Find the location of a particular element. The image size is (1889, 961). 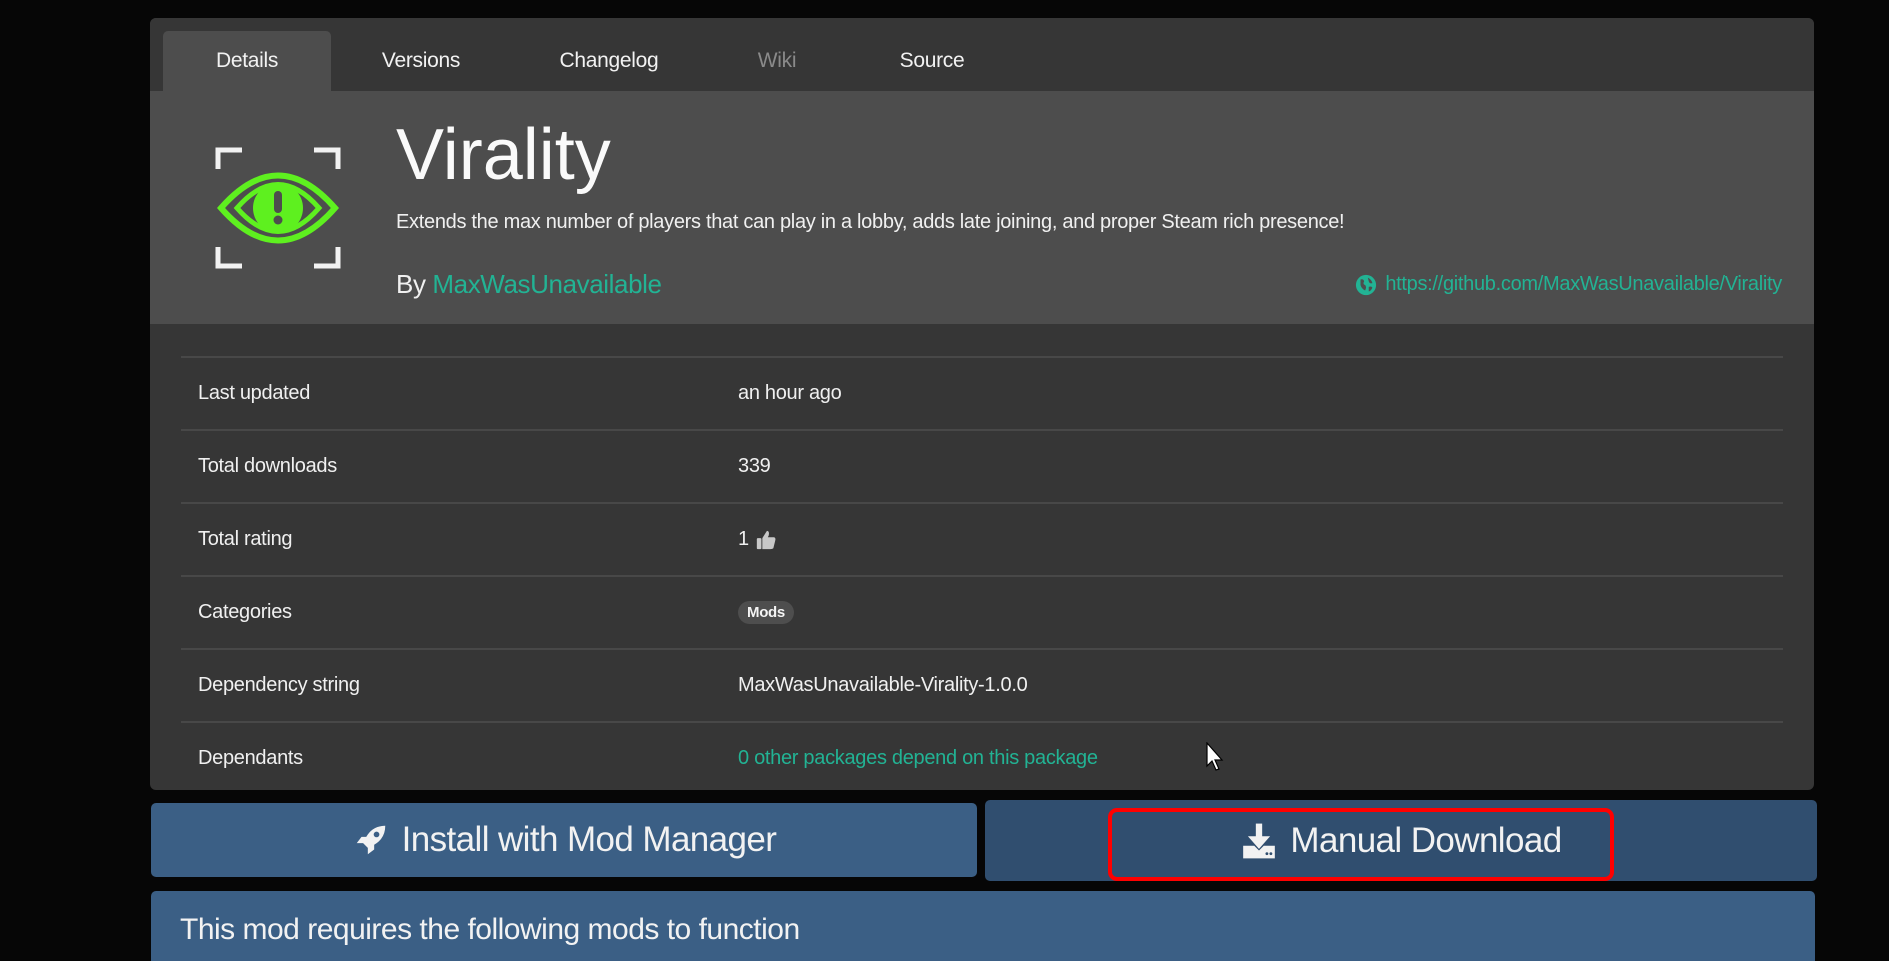

row-value: an hour ago is located at coordinates (790, 393).